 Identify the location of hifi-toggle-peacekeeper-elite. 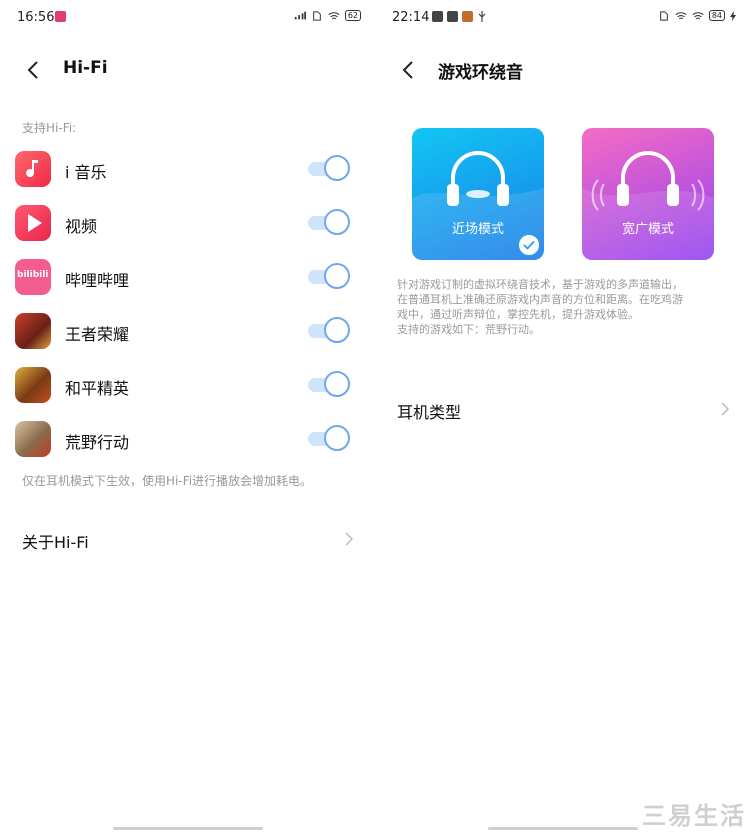
(329, 384).